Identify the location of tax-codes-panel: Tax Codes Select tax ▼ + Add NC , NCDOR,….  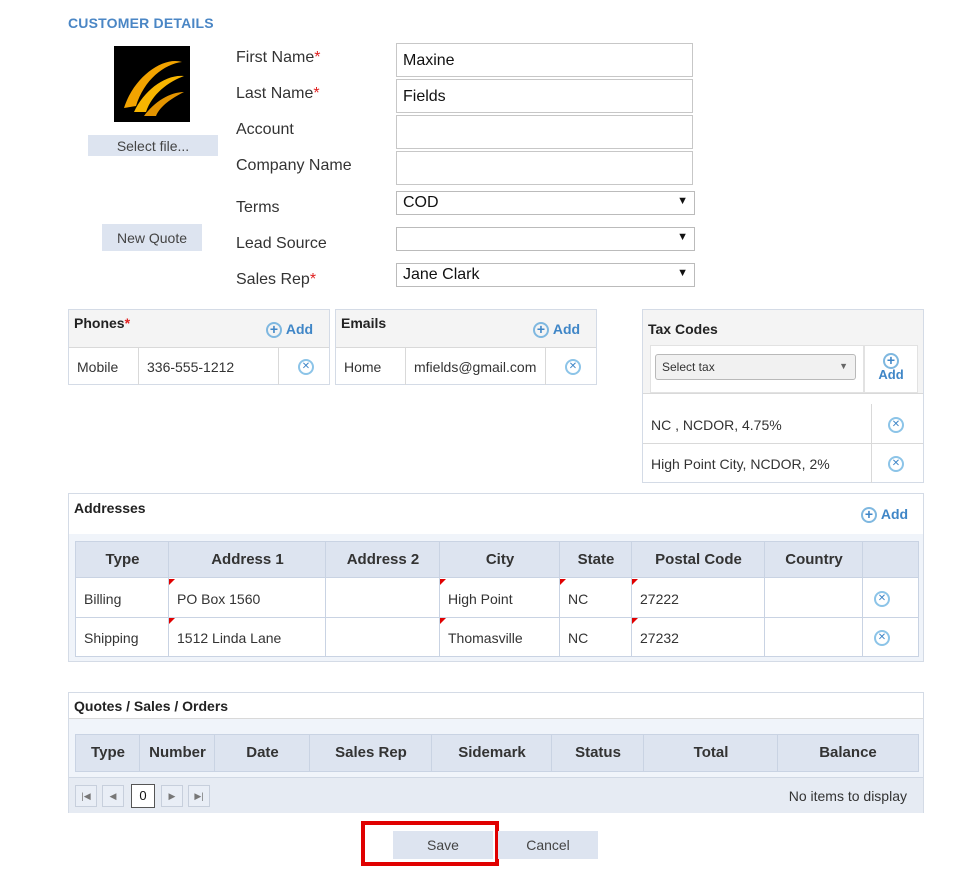
(783, 396).